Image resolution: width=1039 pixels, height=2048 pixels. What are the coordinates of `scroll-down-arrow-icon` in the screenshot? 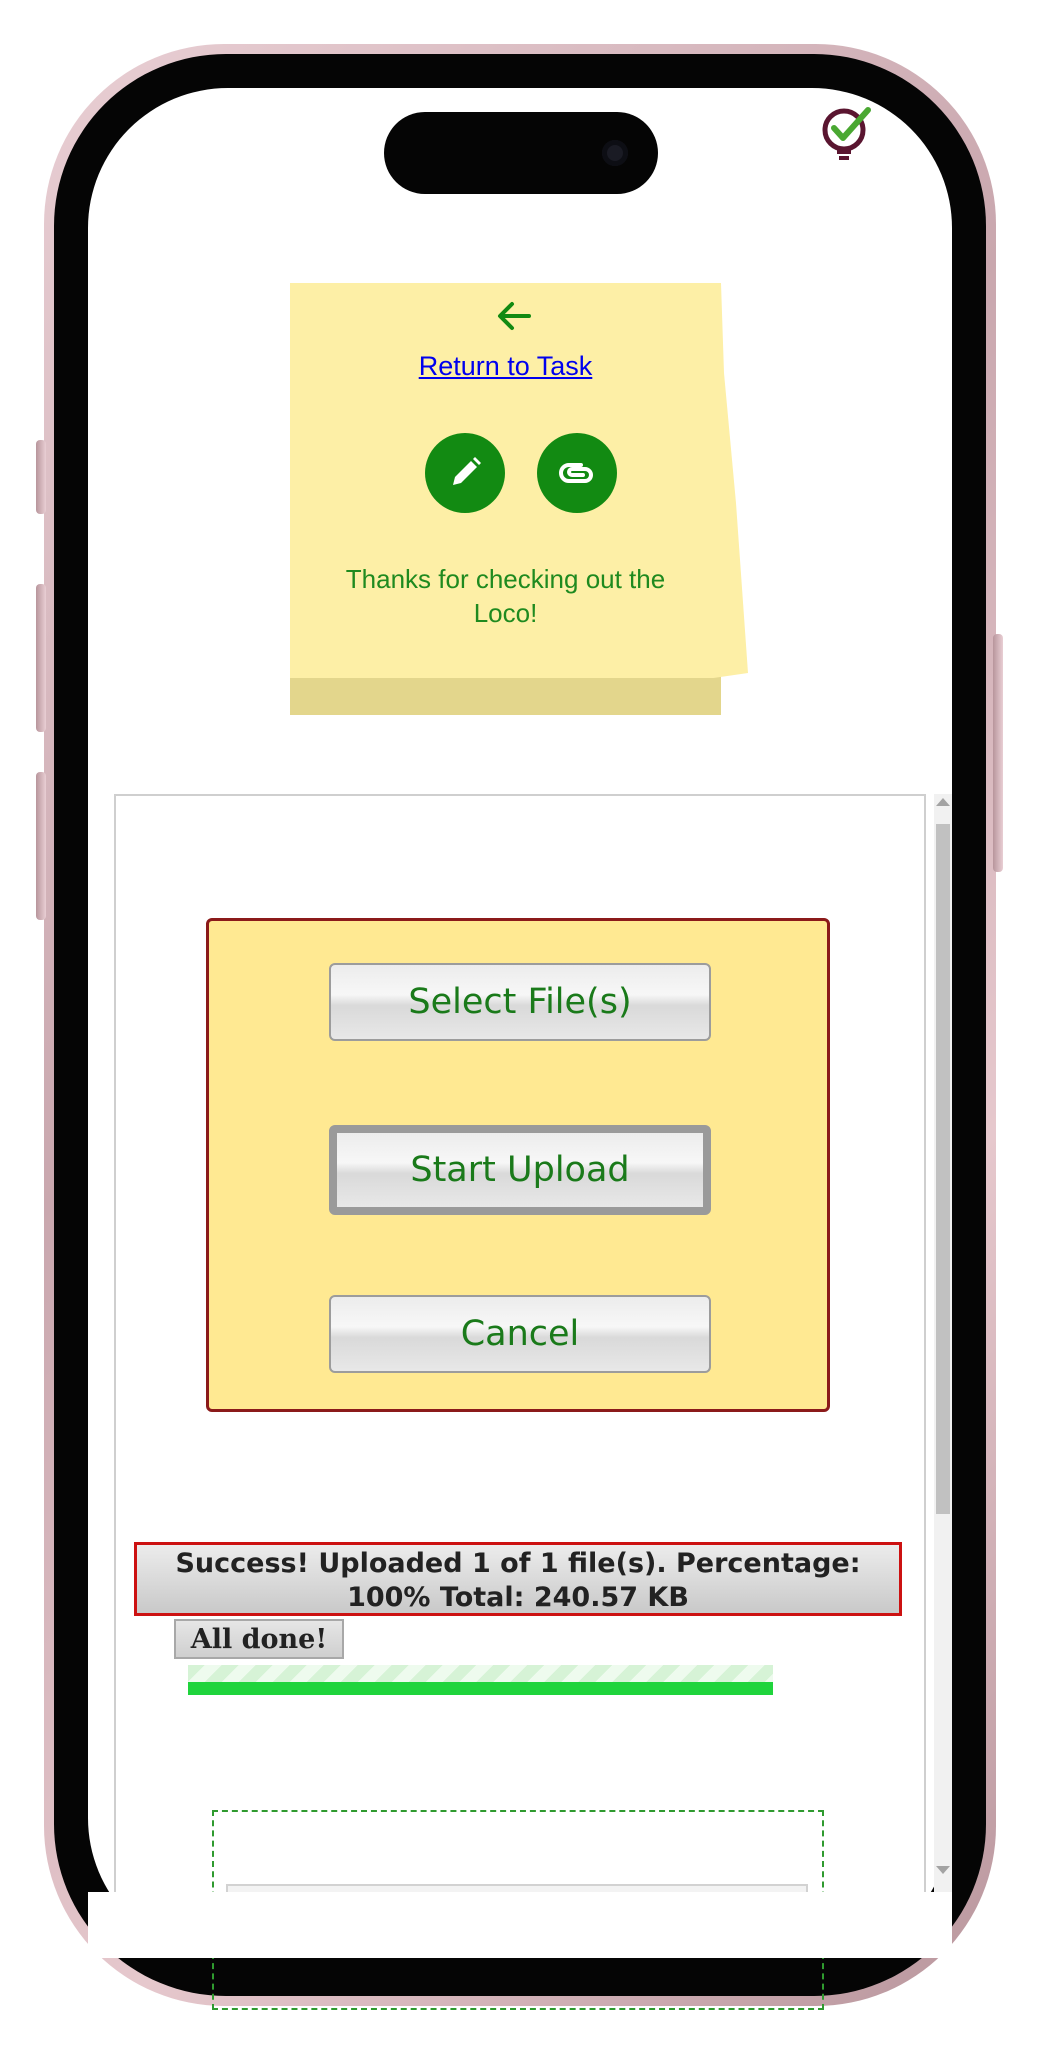 It's located at (943, 1870).